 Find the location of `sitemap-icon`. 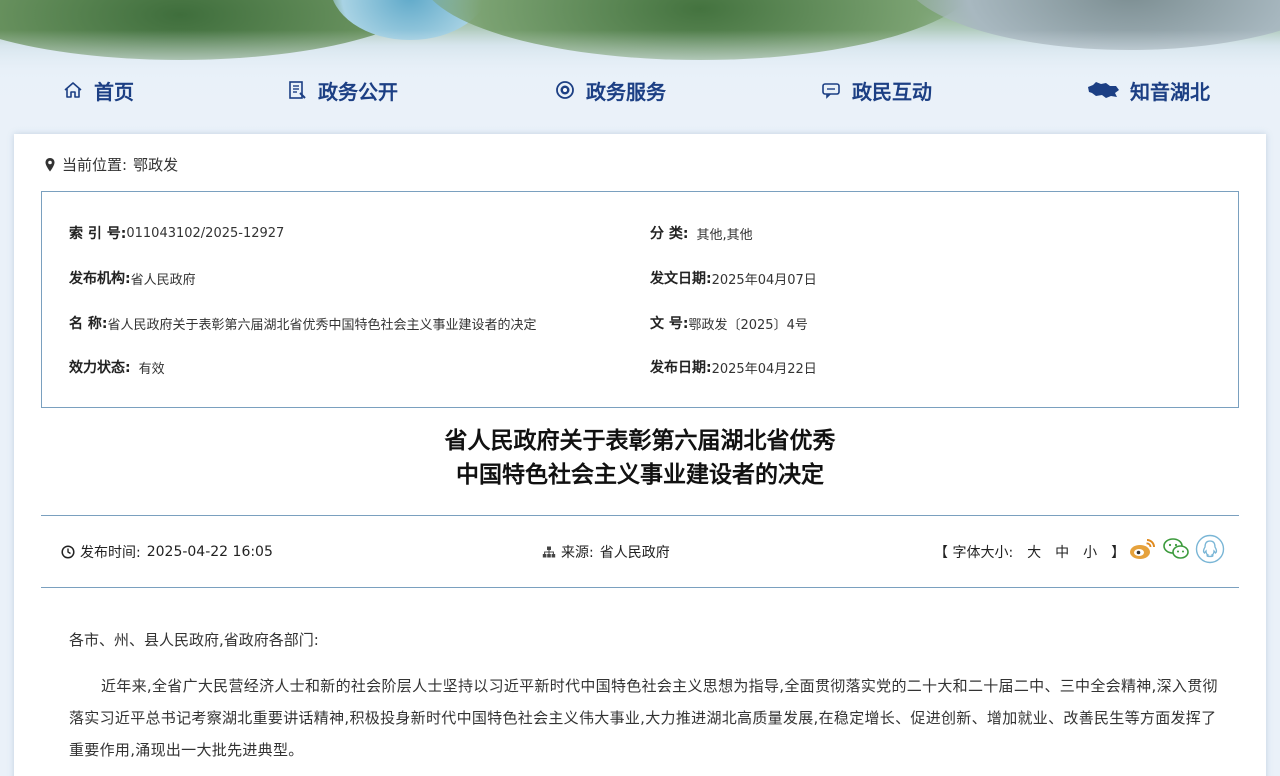

sitemap-icon is located at coordinates (549, 552).